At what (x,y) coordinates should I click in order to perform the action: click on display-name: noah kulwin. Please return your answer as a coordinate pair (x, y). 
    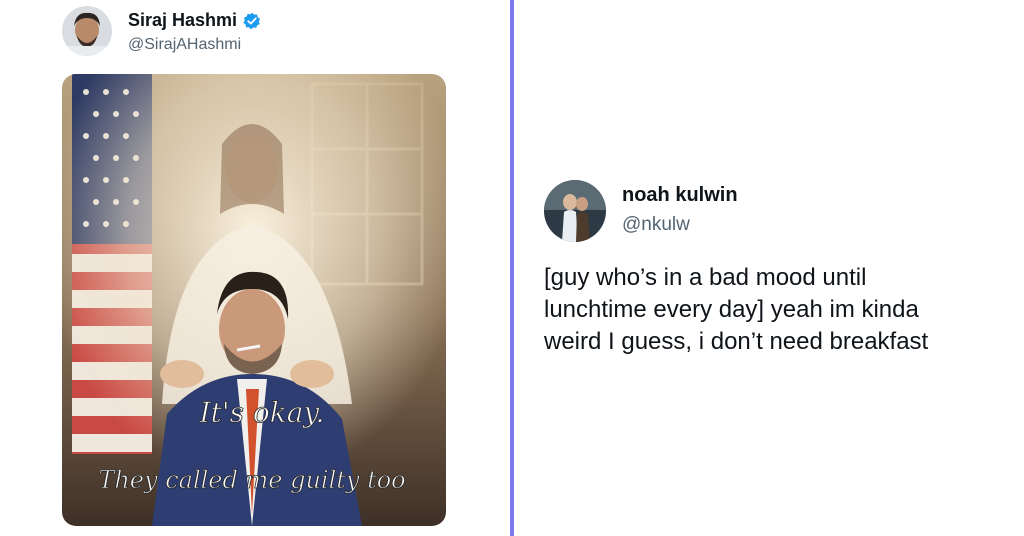
    Looking at the image, I should click on (680, 195).